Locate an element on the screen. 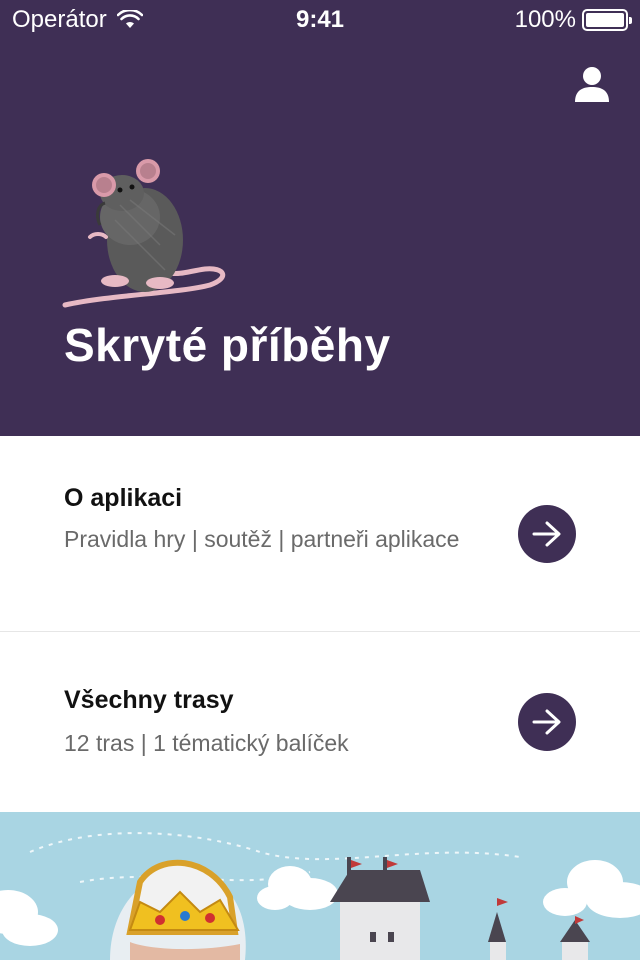 The height and width of the screenshot is (960, 640). battery-percentage: 100% is located at coordinates (545, 19).